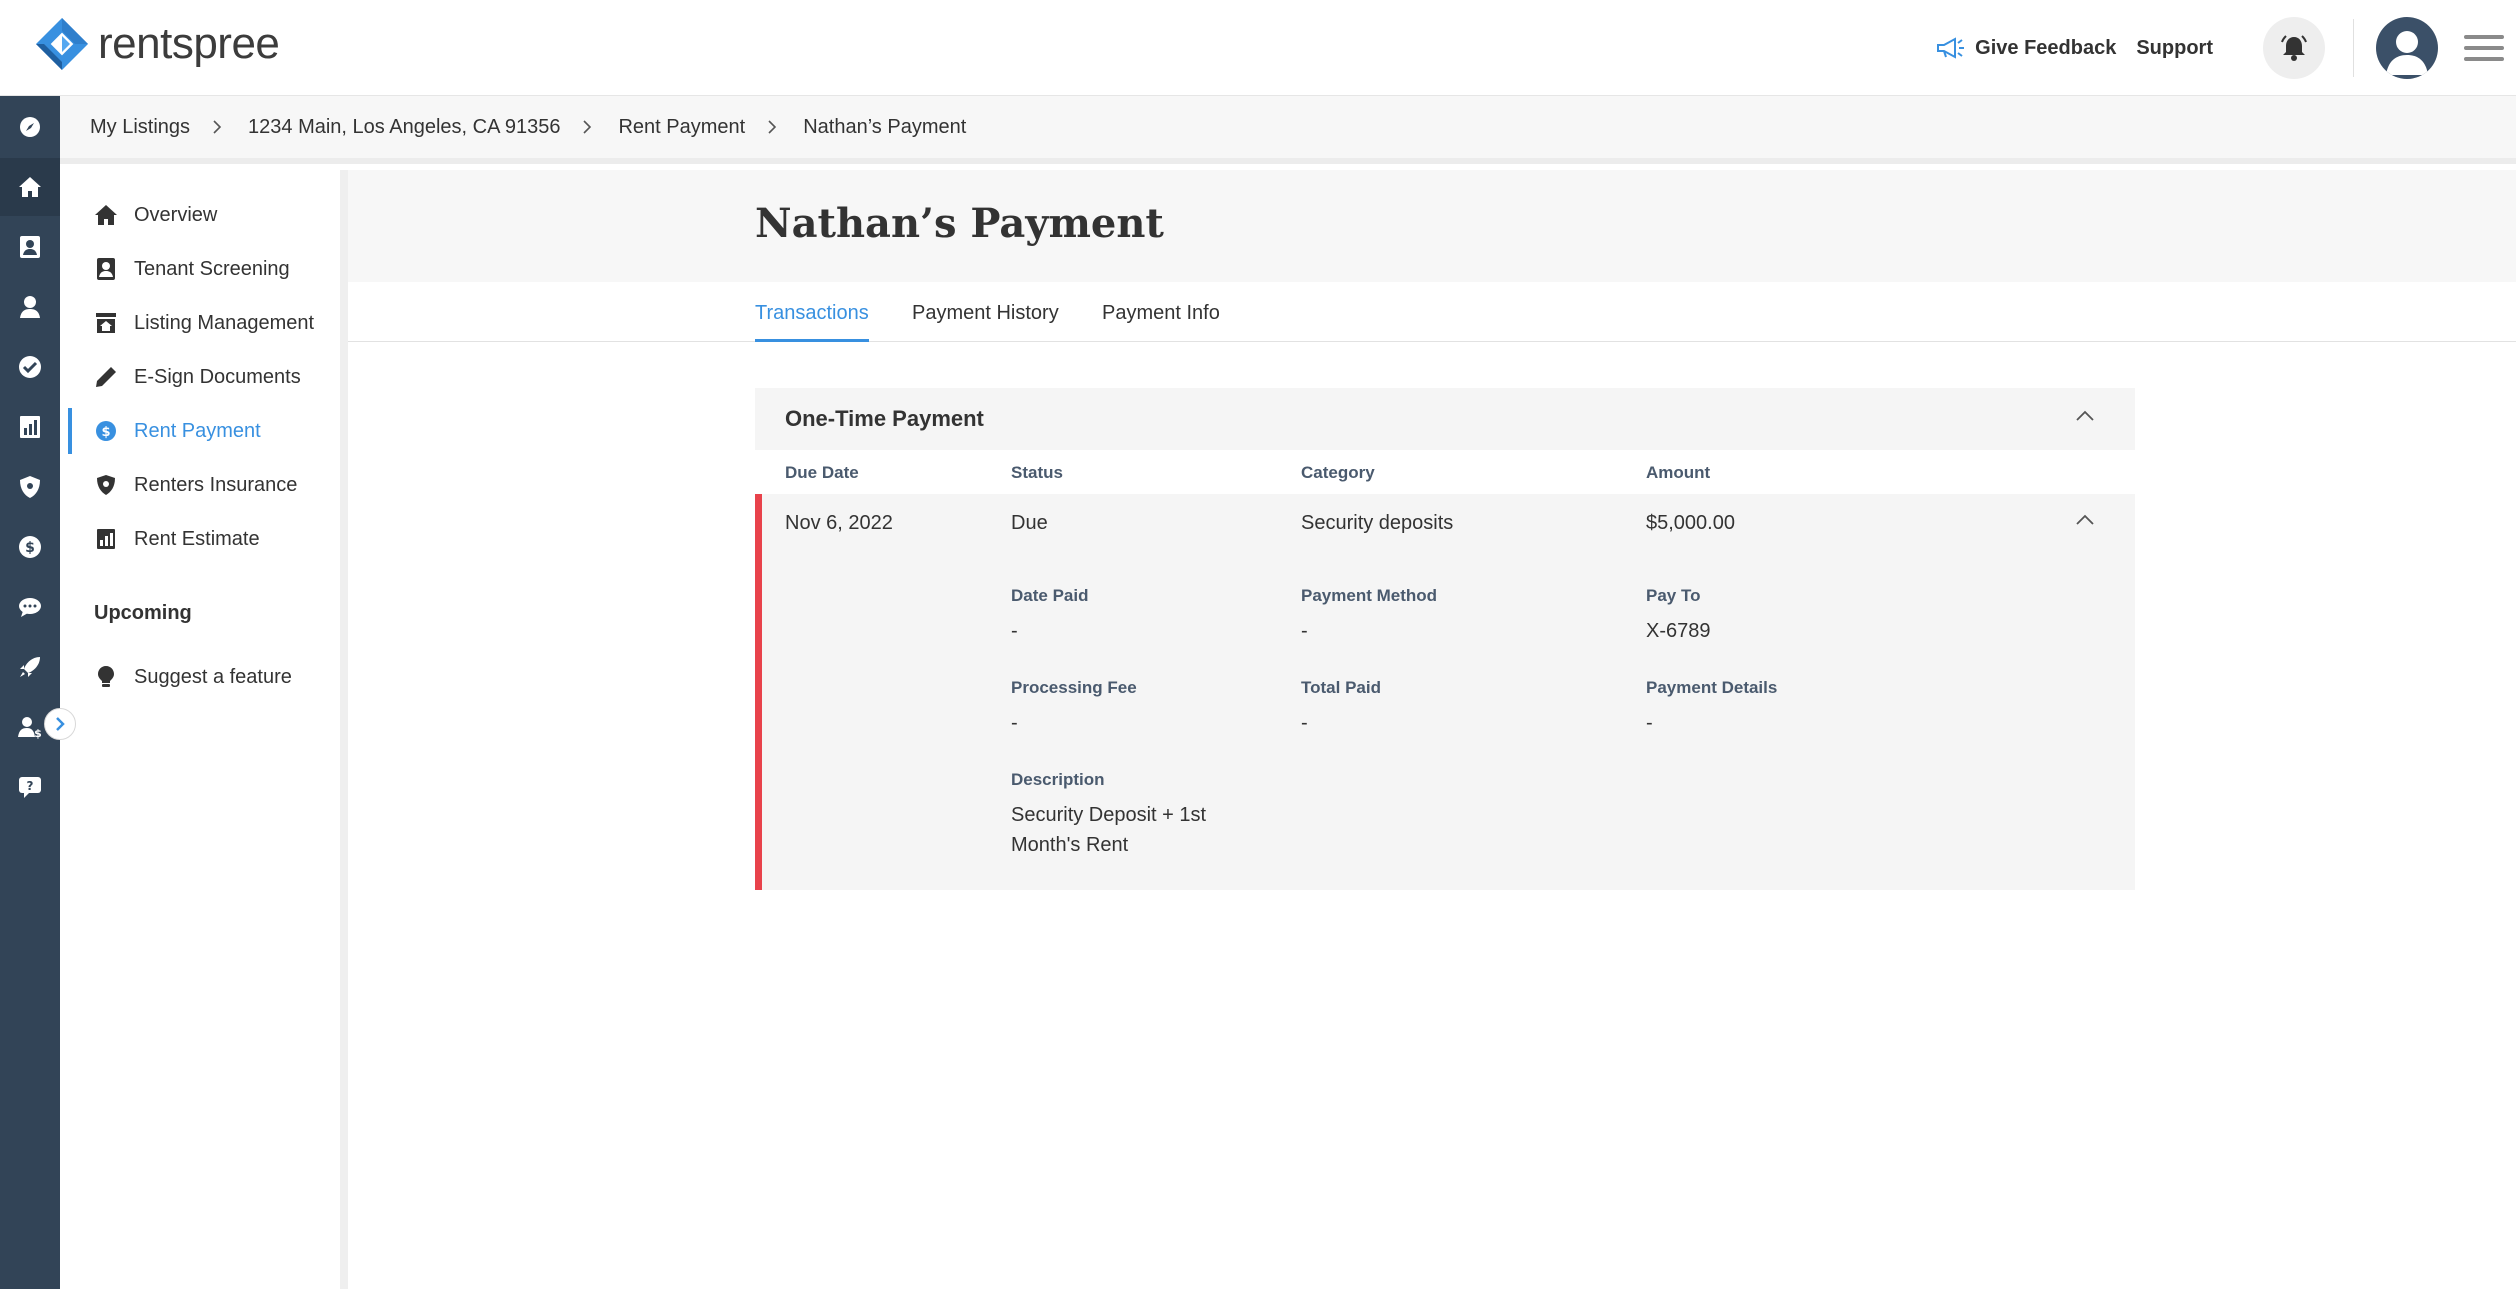  I want to click on agent-icon: $, so click(30, 727).